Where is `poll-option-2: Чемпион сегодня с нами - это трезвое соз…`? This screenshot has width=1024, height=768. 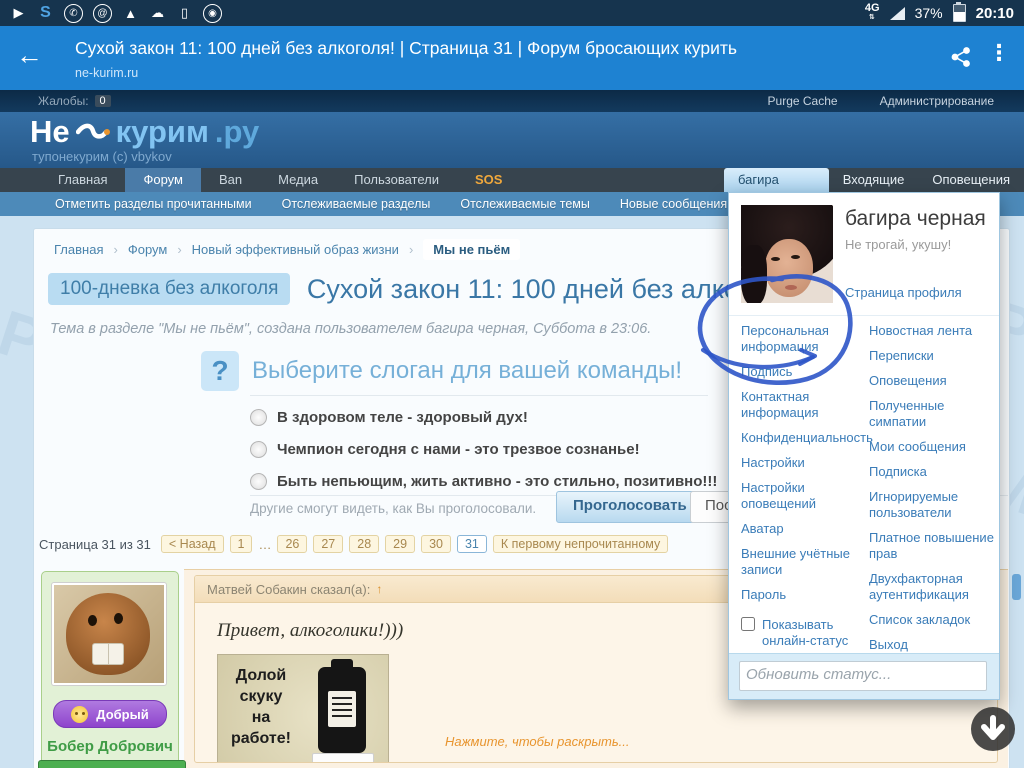
poll-option-2: Чемпион сегодня с нами - это трезвое соз… is located at coordinates (445, 449).